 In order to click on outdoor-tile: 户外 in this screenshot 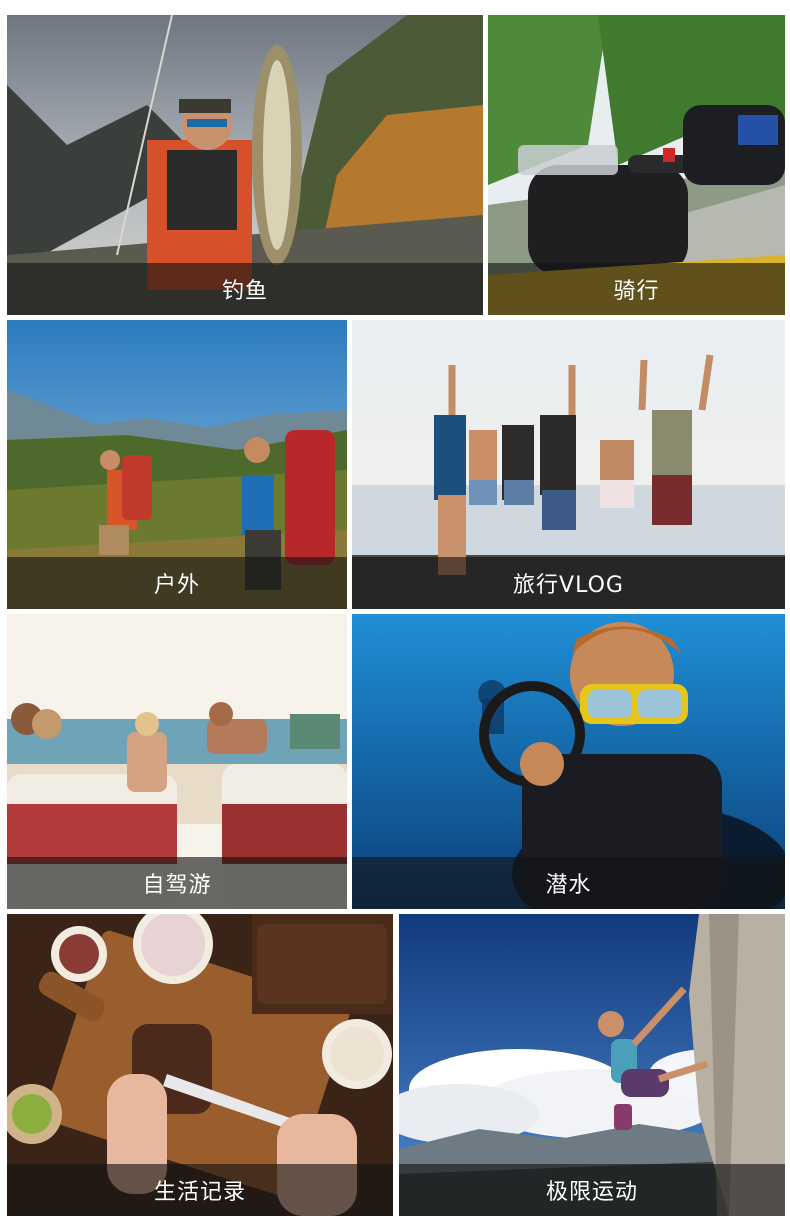, I will do `click(177, 464)`.